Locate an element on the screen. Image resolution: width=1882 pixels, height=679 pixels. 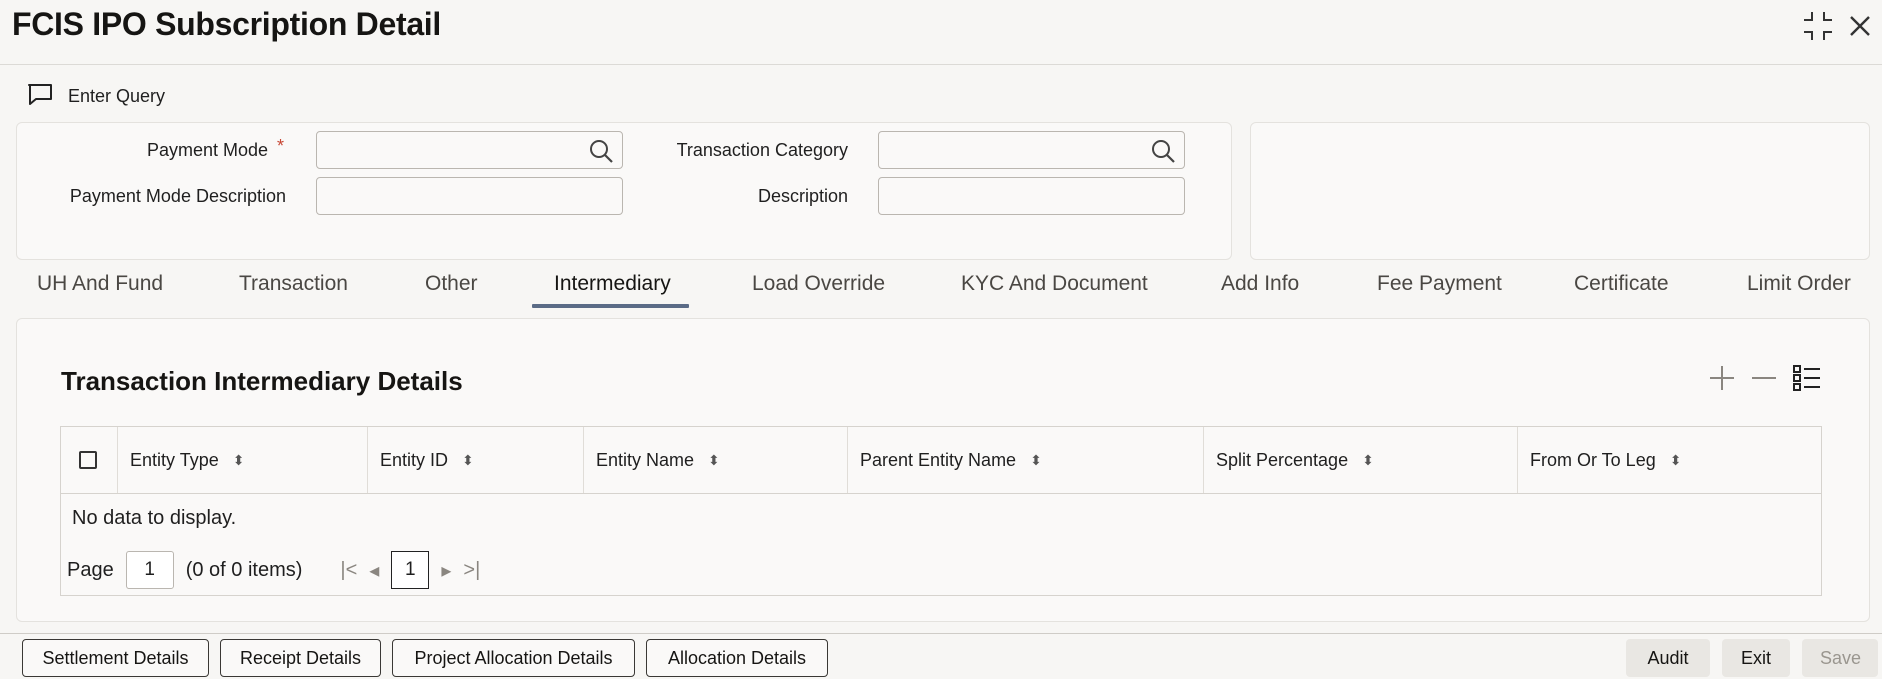
save-button: Save is located at coordinates (1840, 658).